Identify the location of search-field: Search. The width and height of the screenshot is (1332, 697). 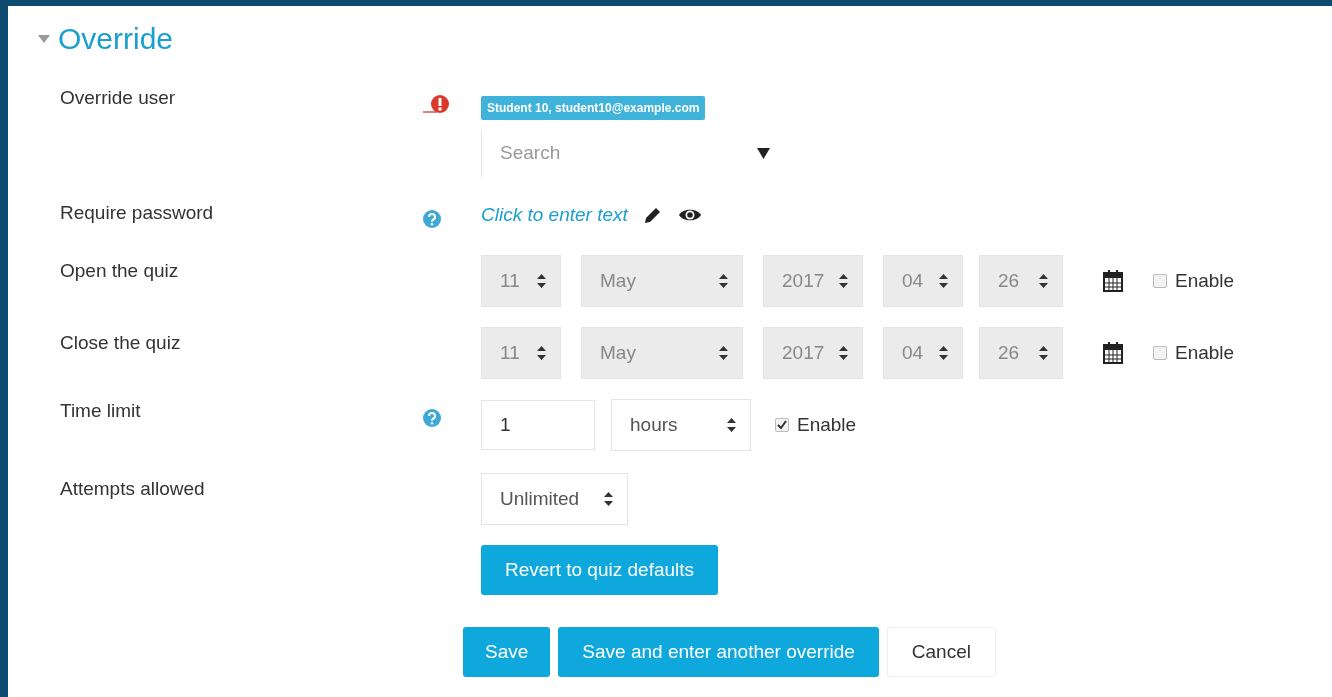
(629, 153).